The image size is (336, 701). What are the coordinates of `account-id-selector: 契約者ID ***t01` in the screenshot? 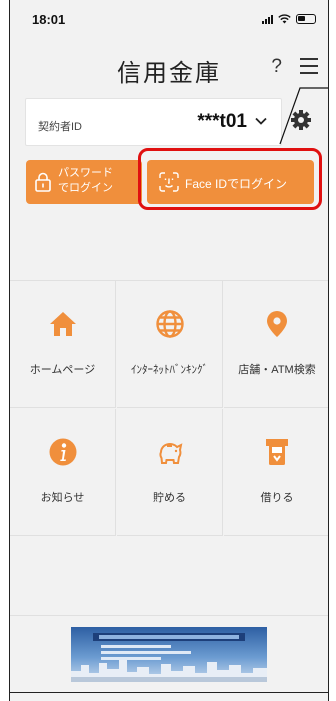 It's located at (153, 122).